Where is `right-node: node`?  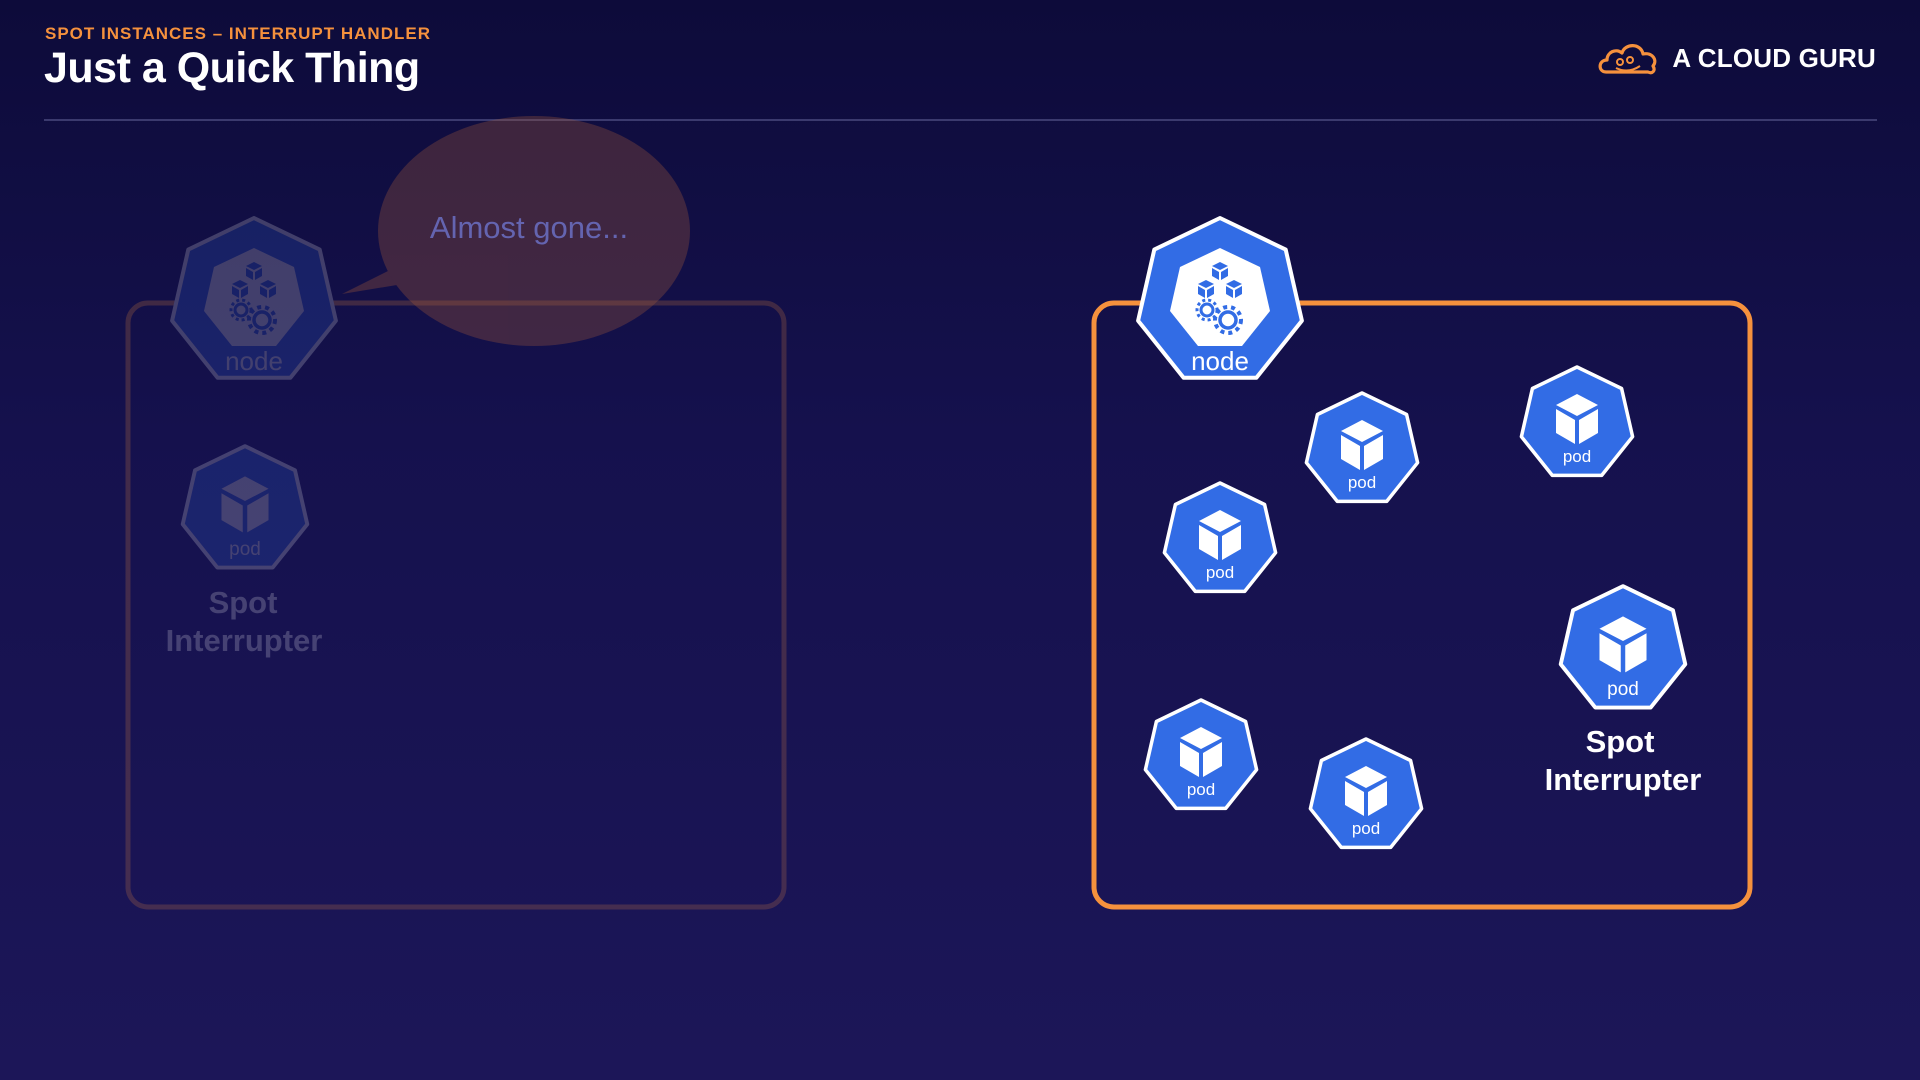 right-node: node is located at coordinates (1220, 298).